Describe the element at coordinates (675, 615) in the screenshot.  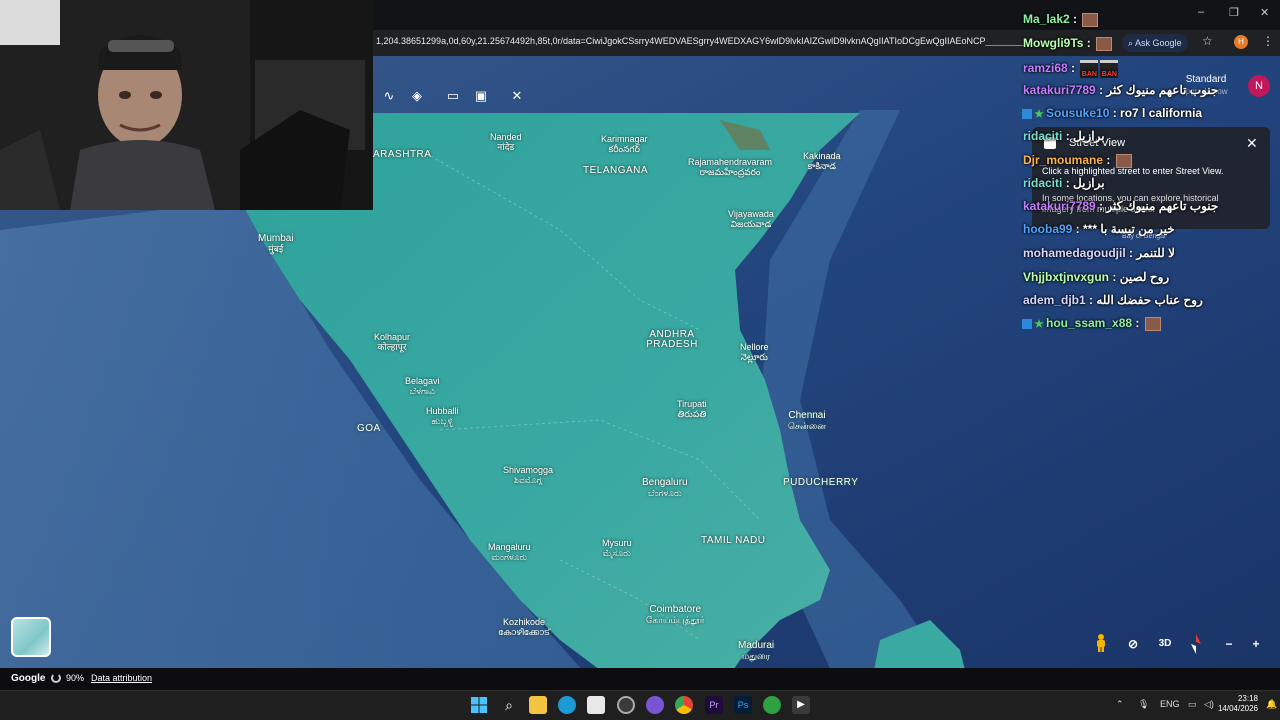
I see `place-coimbatore: Coimbatore கோயம்புத்தூர்` at that location.